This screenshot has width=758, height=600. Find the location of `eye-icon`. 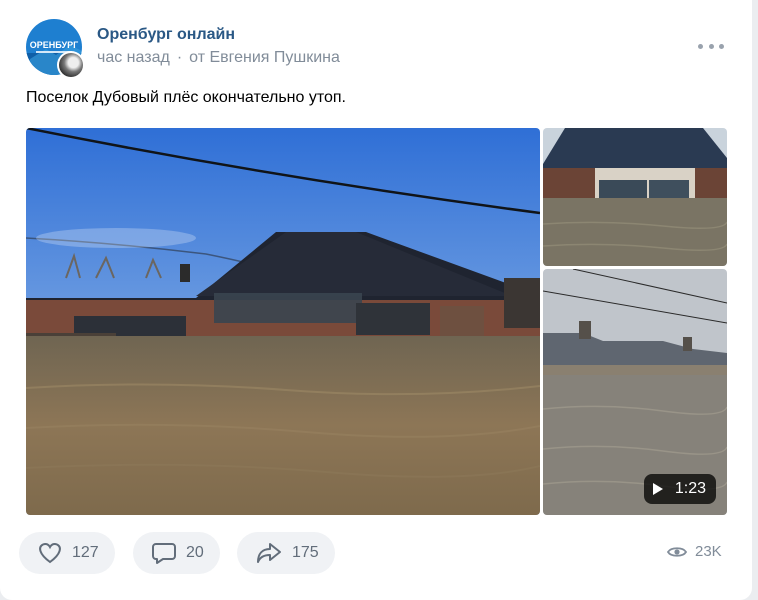

eye-icon is located at coordinates (677, 551).